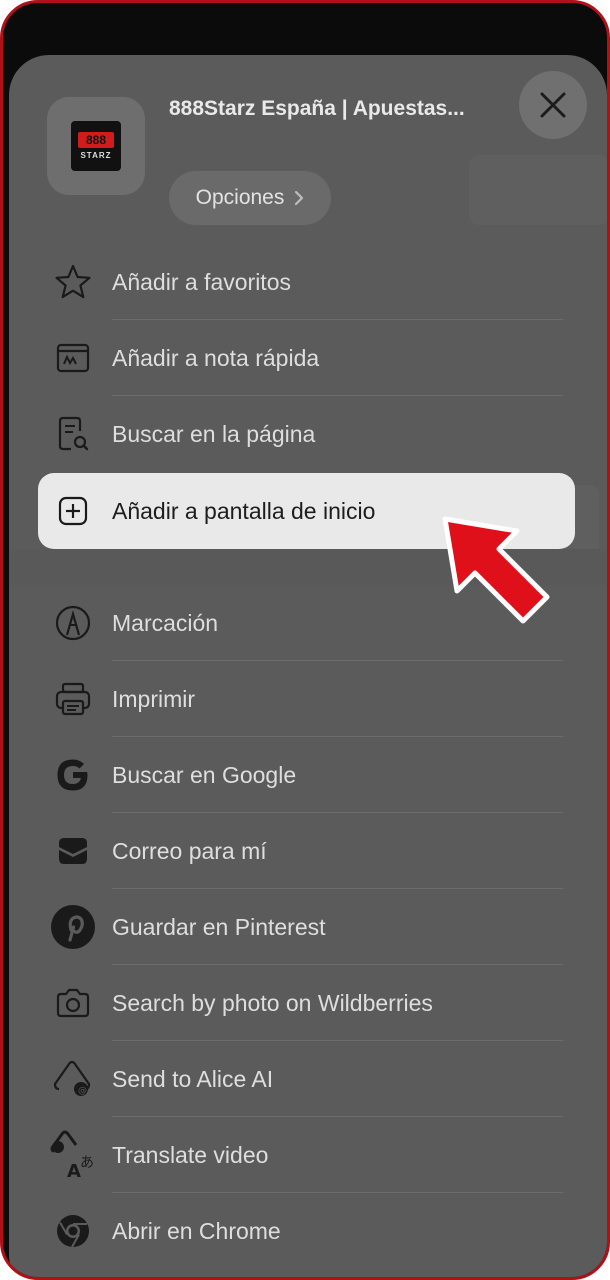 The height and width of the screenshot is (1280, 610). I want to click on site-icon: 888 STARZ, so click(96, 146).